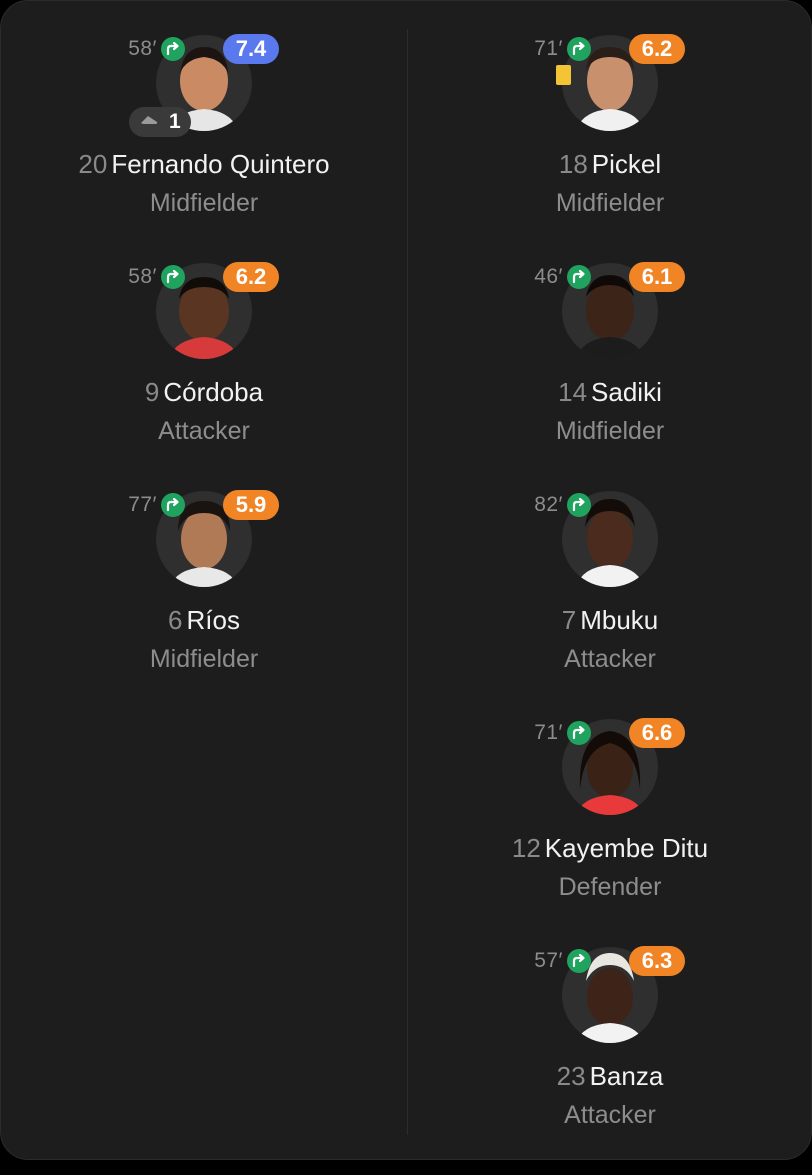 This screenshot has width=812, height=1175. What do you see at coordinates (609, 148) in the screenshot?
I see `player-card: 71′ 6.2 18 Pickel Midfielder` at bounding box center [609, 148].